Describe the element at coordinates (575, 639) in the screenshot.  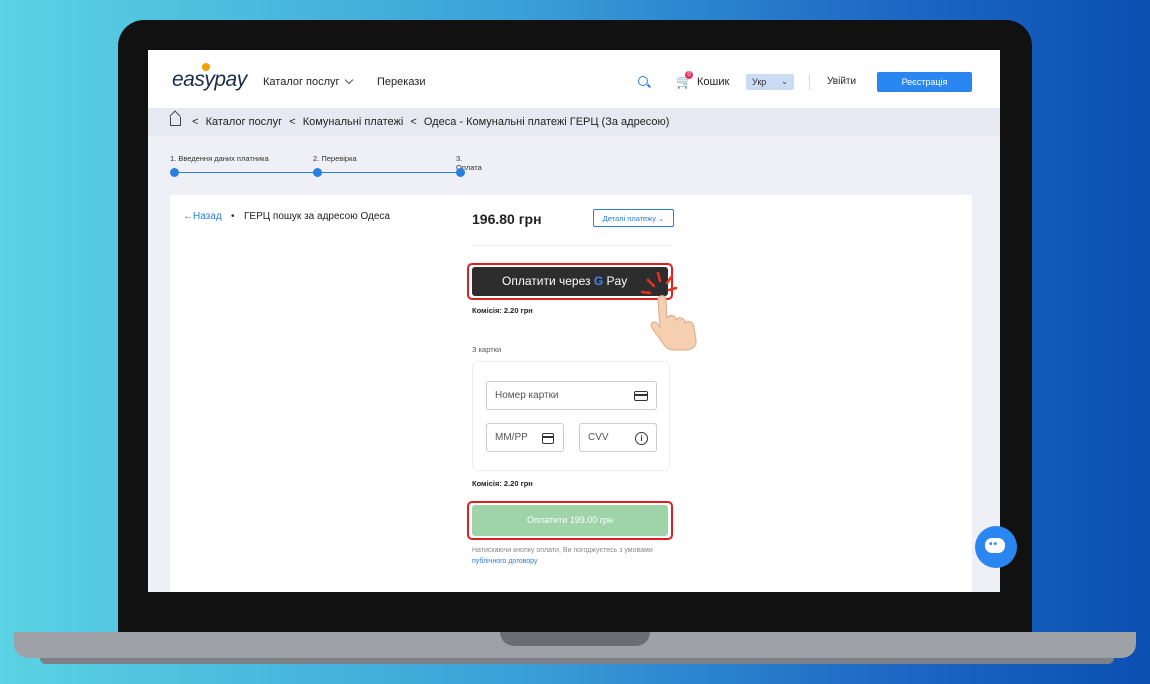
I see `laptop-notch` at that location.